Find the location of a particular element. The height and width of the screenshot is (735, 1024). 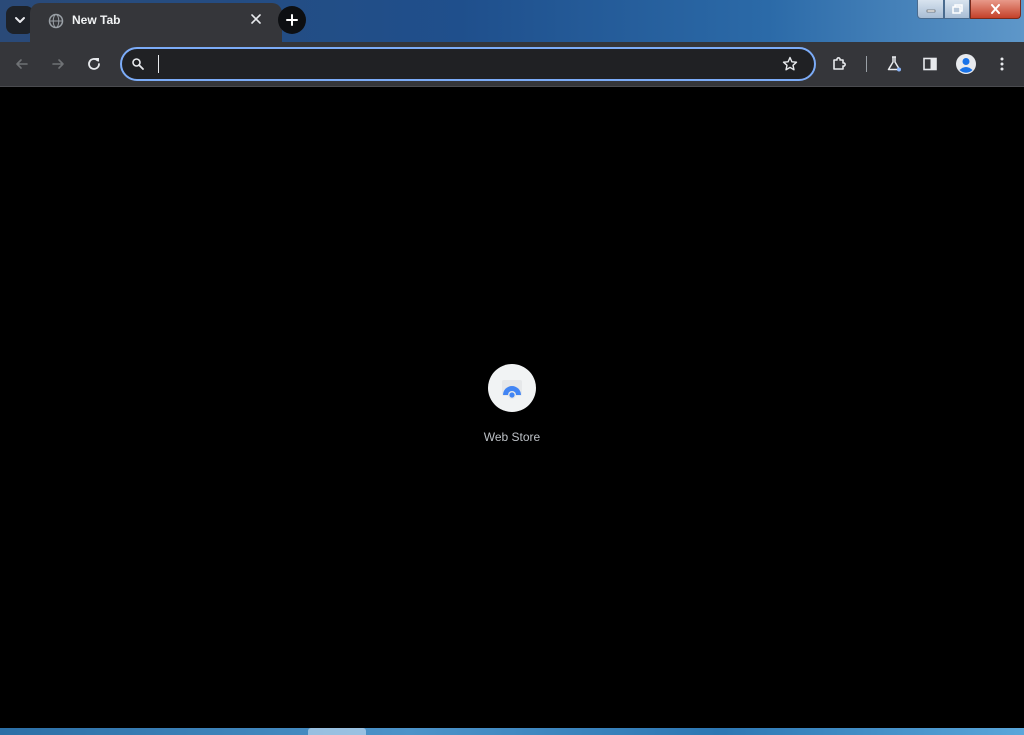

minimize-button is located at coordinates (931, 9).